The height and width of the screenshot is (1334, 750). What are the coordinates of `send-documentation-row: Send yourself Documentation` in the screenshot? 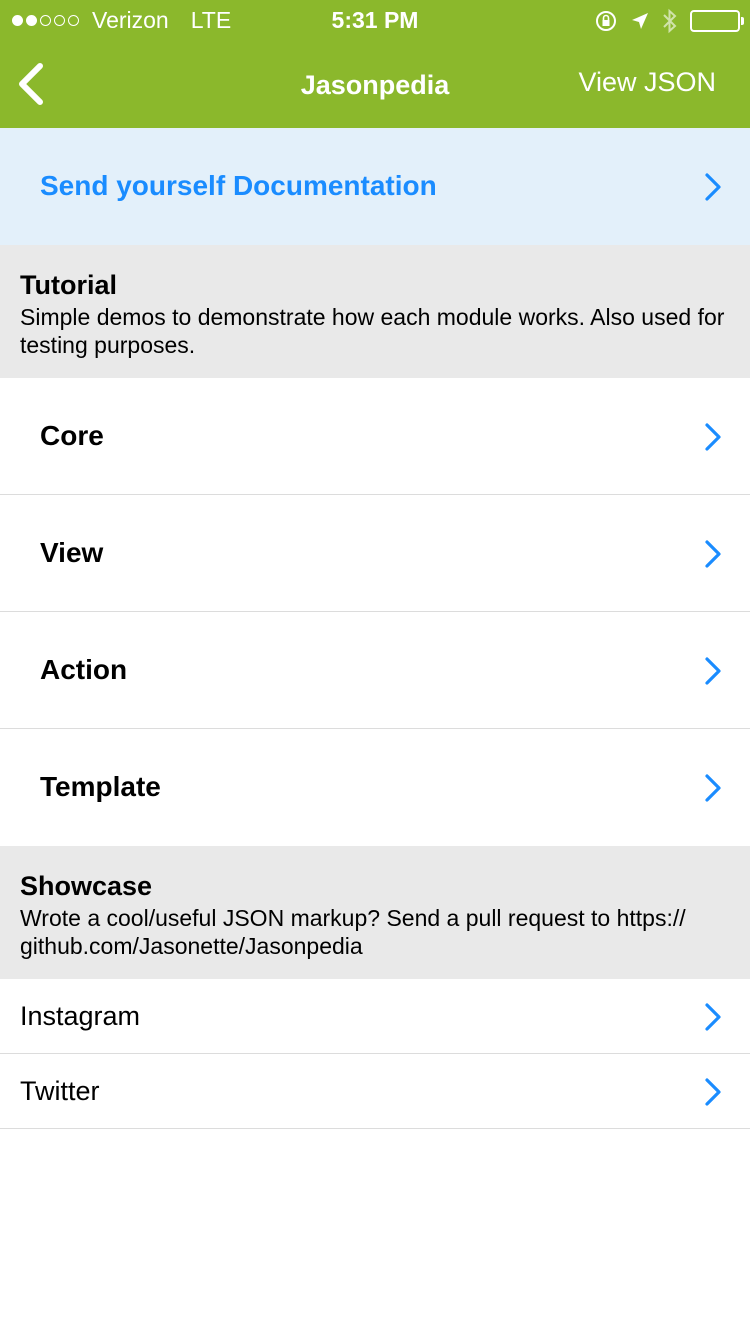 It's located at (375, 186).